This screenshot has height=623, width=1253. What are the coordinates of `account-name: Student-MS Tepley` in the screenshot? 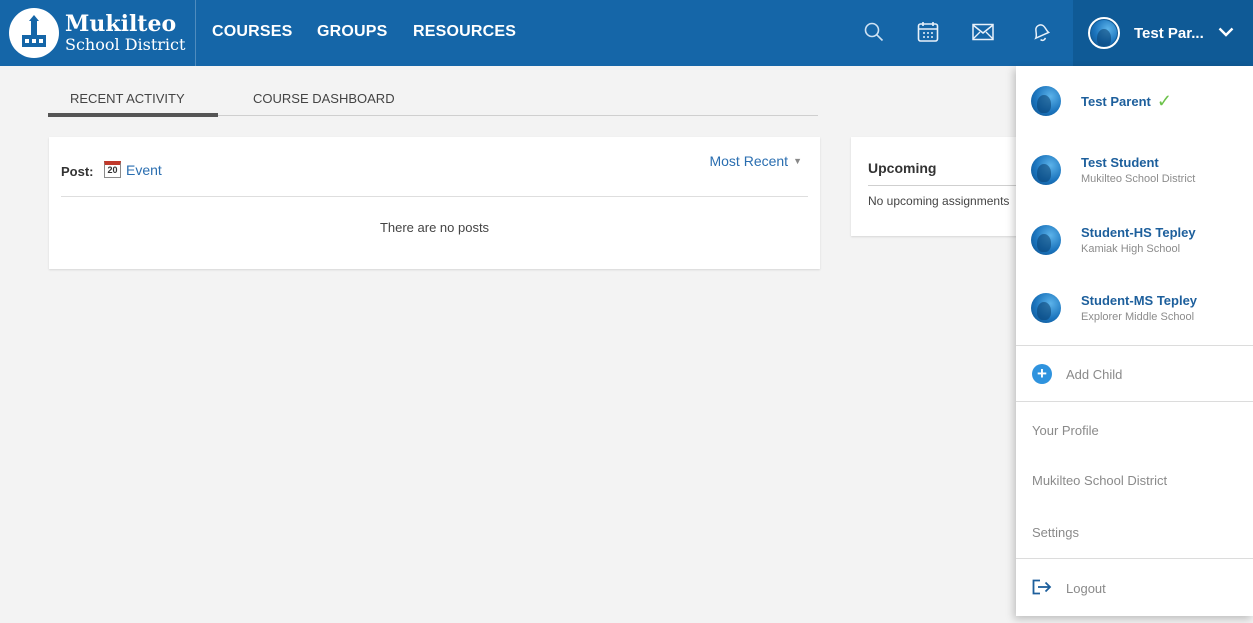 It's located at (1139, 300).